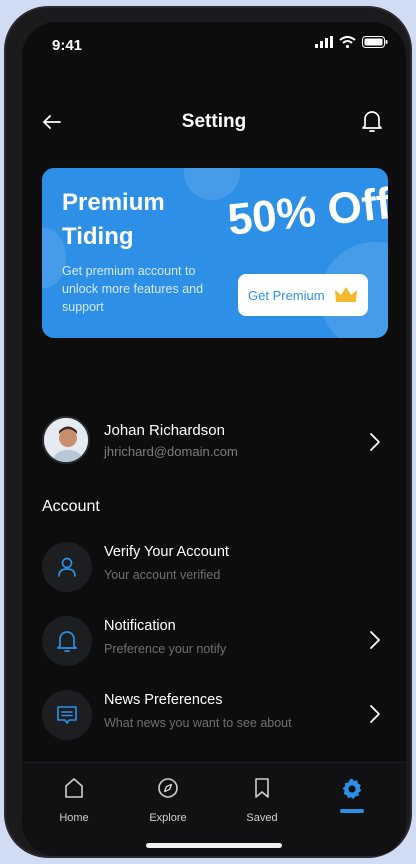  Describe the element at coordinates (168, 800) in the screenshot. I see `nav-explore: Explore` at that location.